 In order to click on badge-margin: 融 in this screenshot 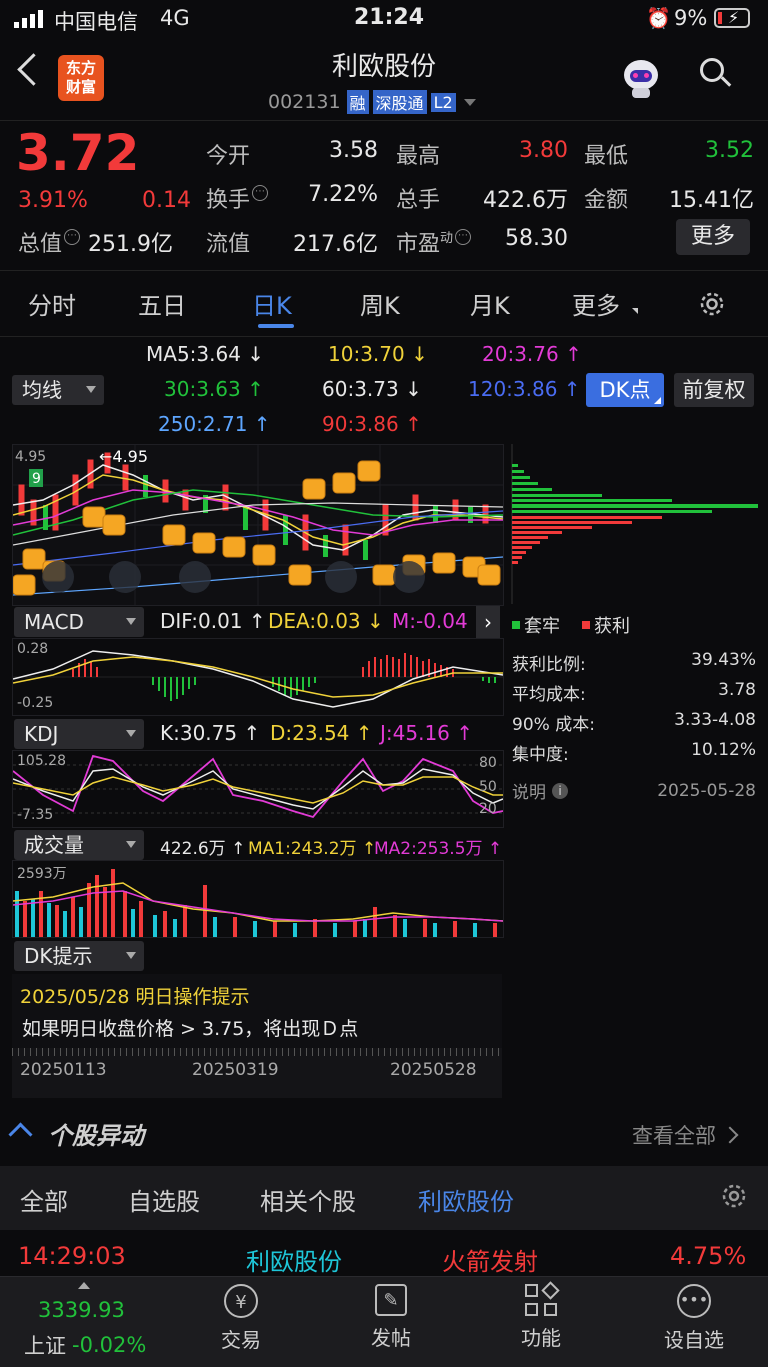, I will do `click(357, 102)`.